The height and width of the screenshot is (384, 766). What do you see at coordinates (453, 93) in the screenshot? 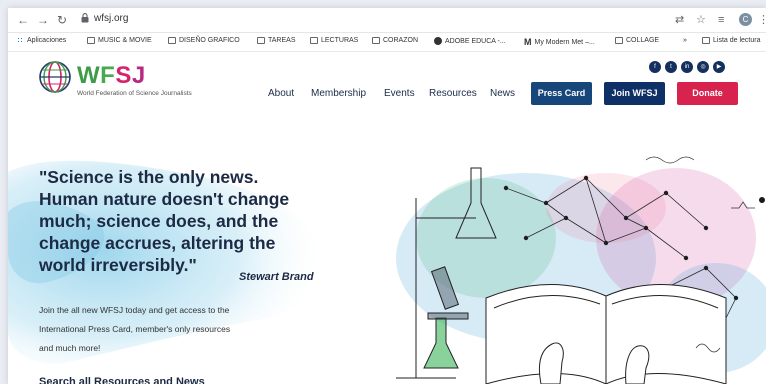
I see `nav-resources: Resources` at bounding box center [453, 93].